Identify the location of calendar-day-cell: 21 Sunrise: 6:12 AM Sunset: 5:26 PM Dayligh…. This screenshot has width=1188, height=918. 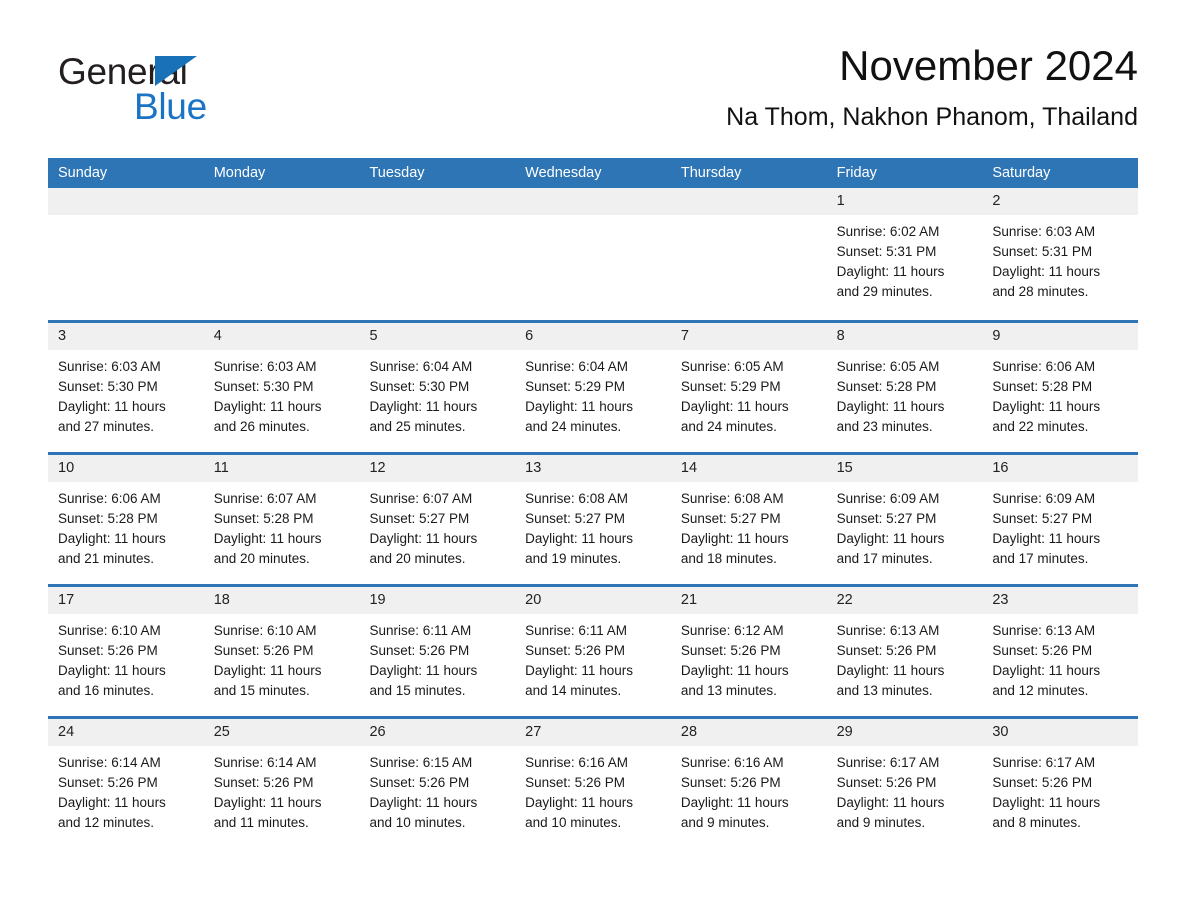
(748, 651).